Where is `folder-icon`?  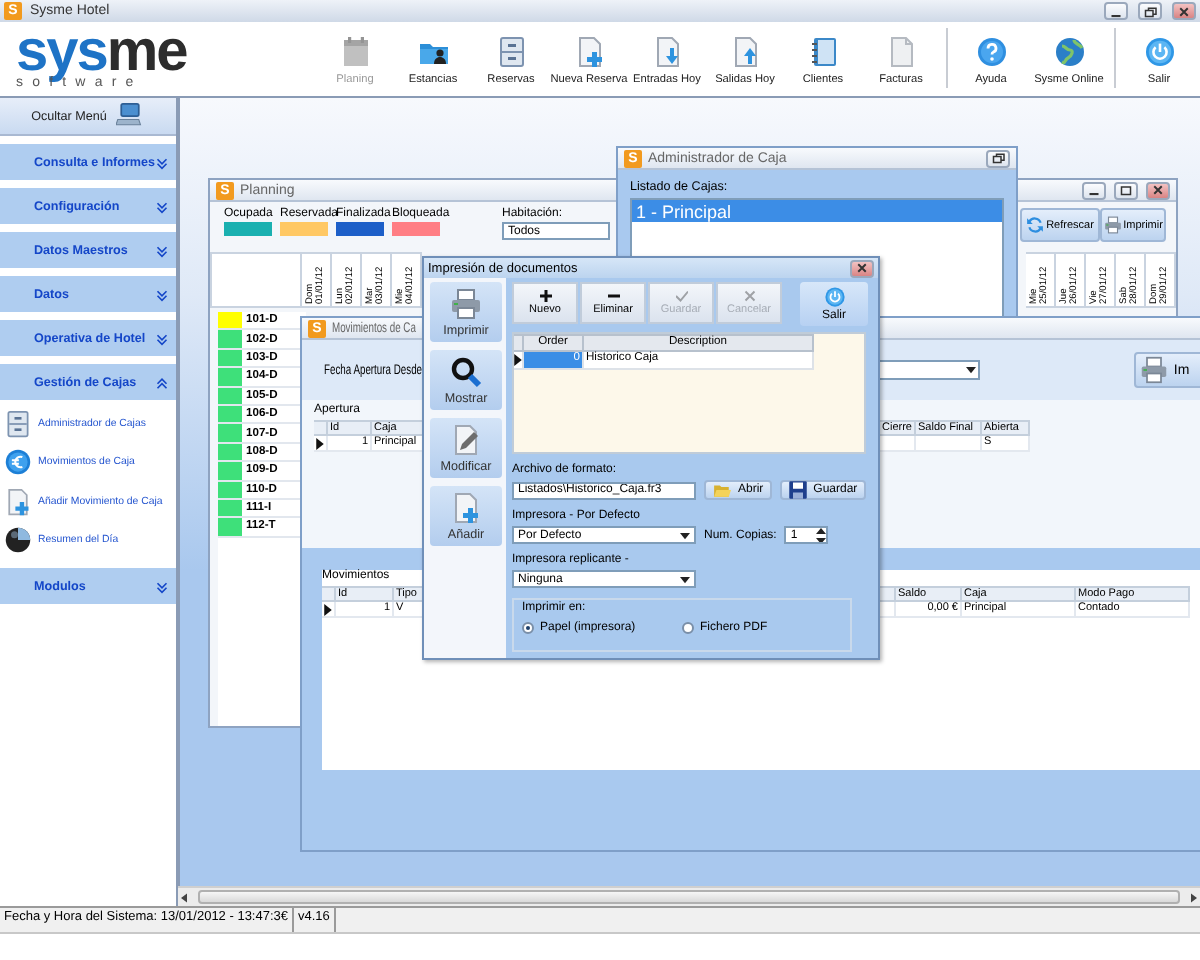
folder-icon is located at coordinates (722, 490).